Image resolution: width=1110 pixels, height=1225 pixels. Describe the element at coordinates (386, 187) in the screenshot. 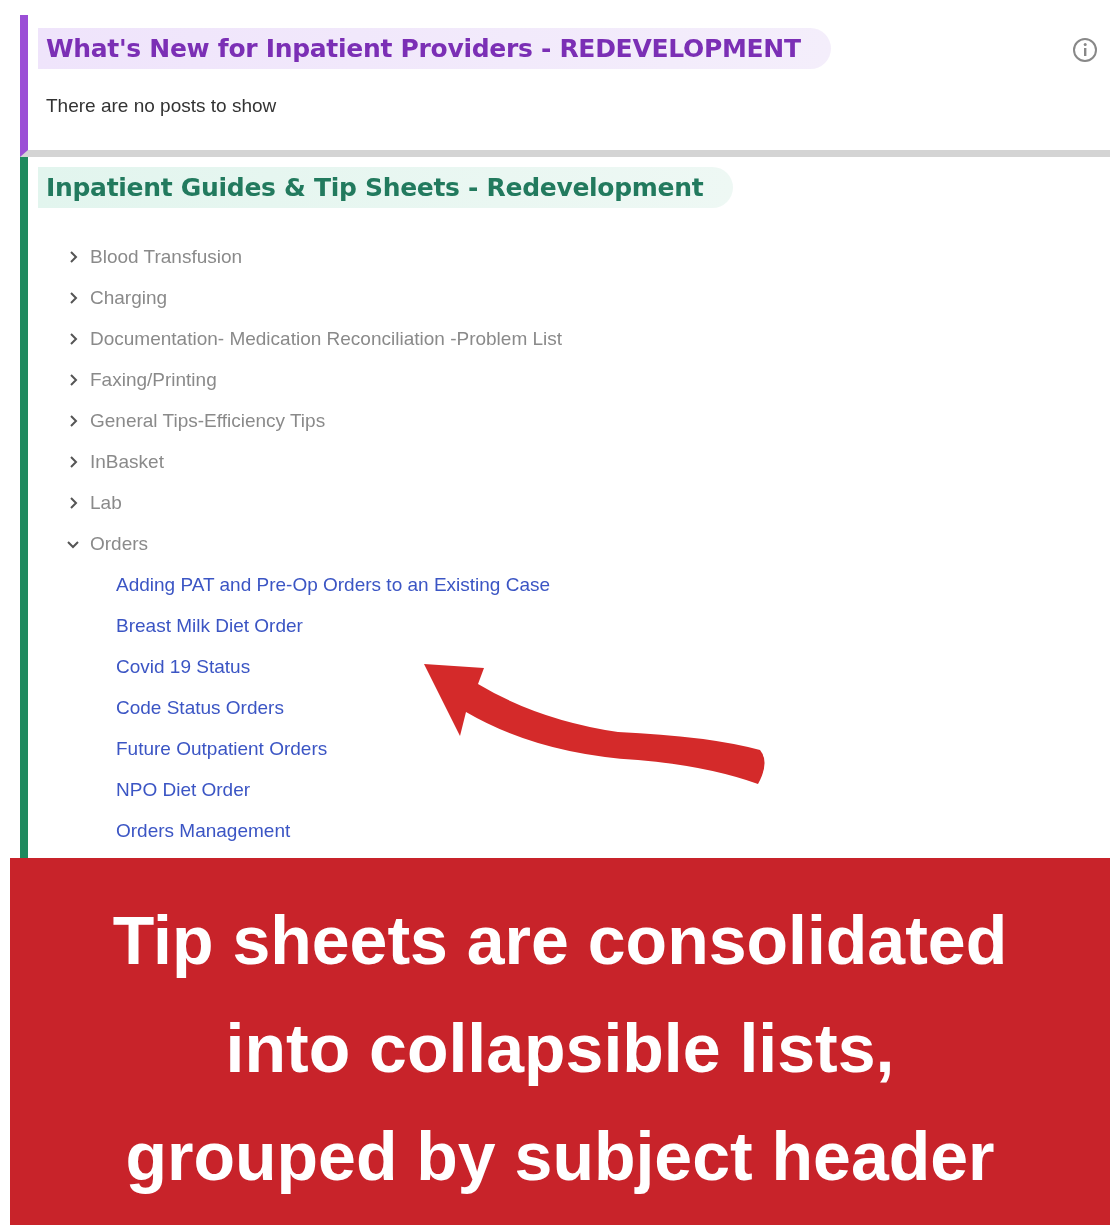

I see `section-title: Inpatient Guides & Tip Sheets - Redevelopment` at that location.